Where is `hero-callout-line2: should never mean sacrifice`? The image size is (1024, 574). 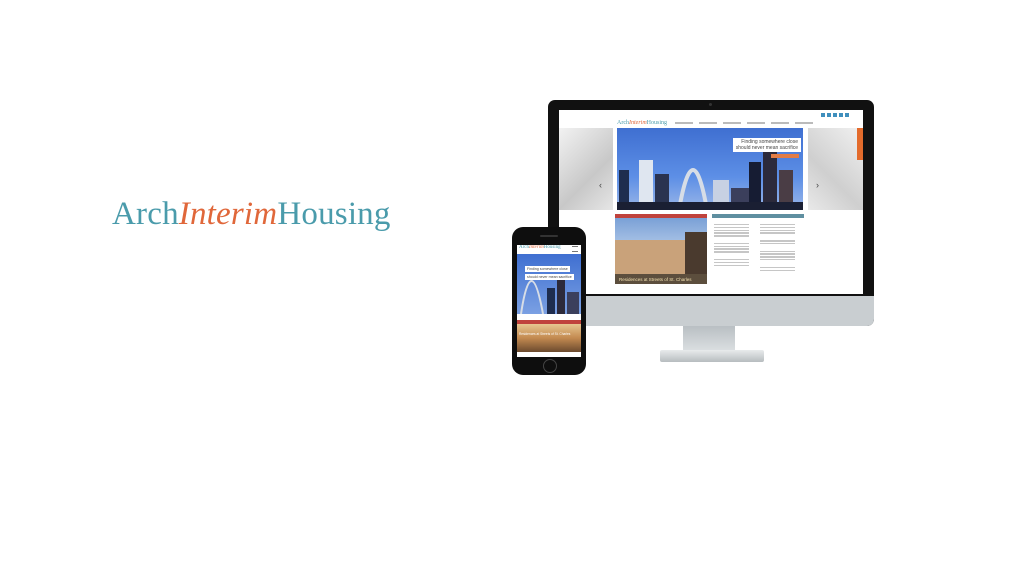
hero-callout-line2: should never mean sacrifice is located at coordinates (766, 148).